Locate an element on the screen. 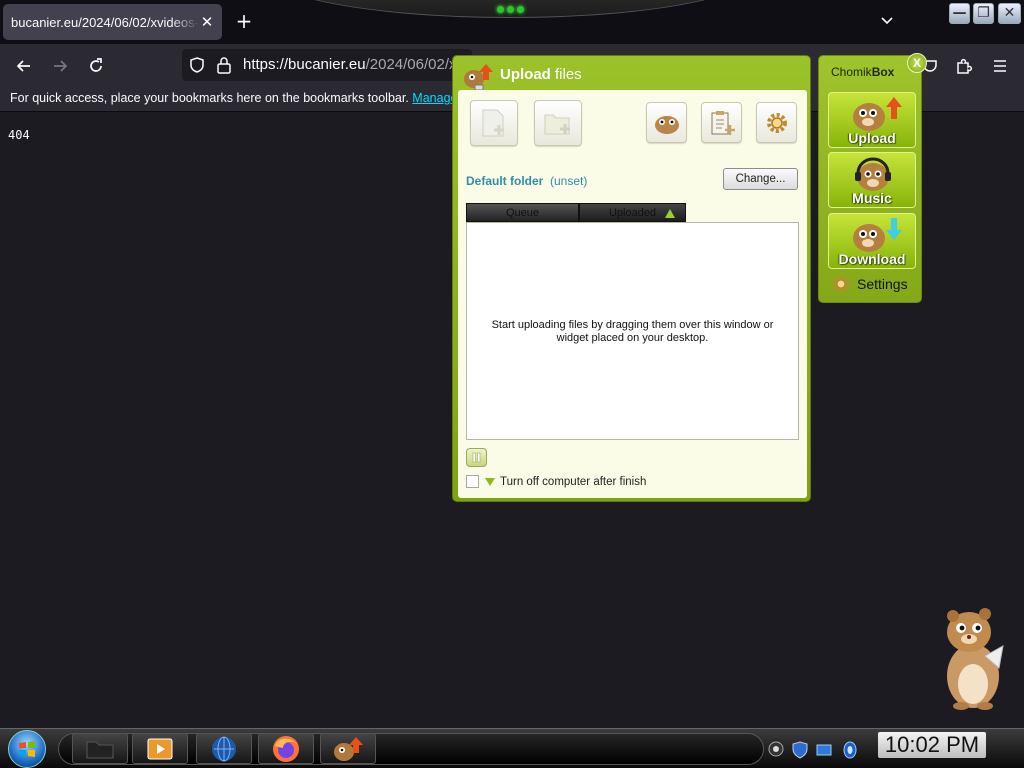 The width and height of the screenshot is (1024, 768). extensions-button is located at coordinates (964, 66).